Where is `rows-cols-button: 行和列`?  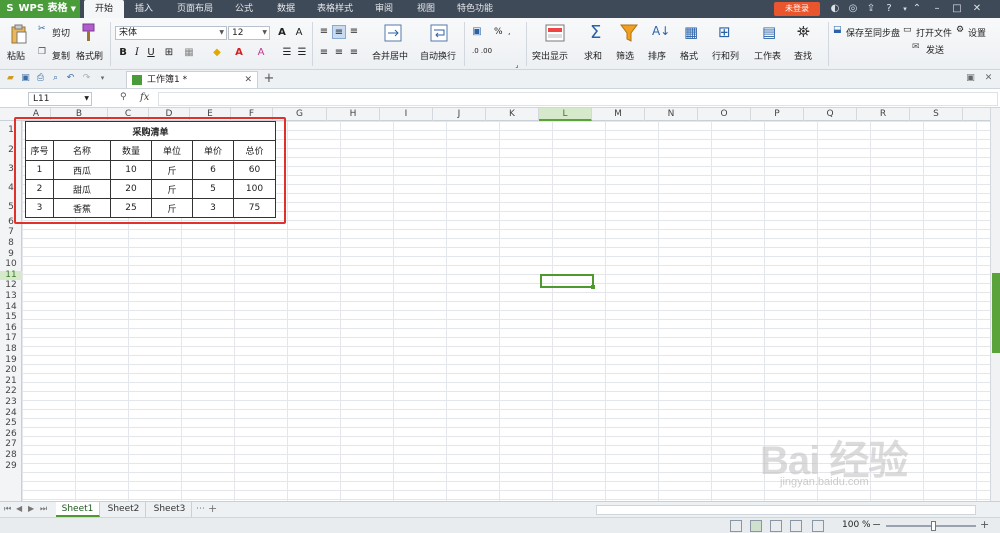
rows-cols-button: 行和列 is located at coordinates (725, 55).